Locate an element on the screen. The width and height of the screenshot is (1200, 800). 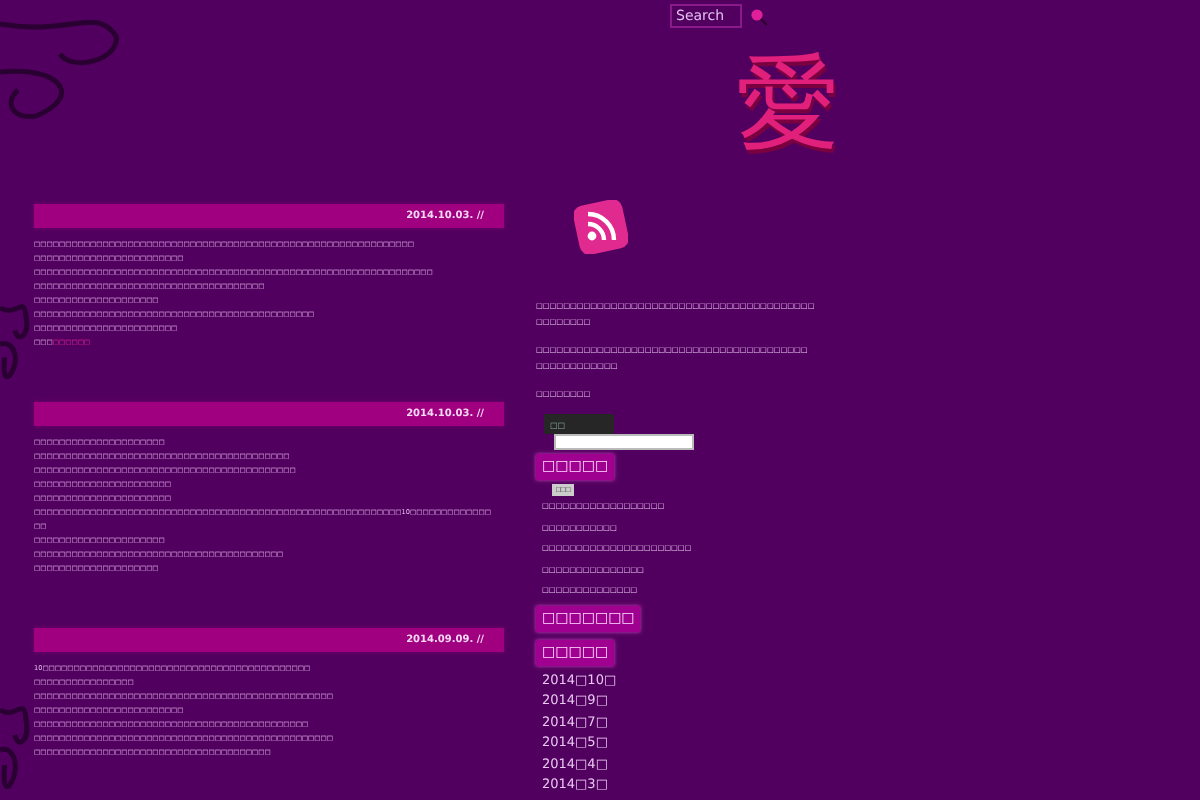
search-field is located at coordinates (624, 442).